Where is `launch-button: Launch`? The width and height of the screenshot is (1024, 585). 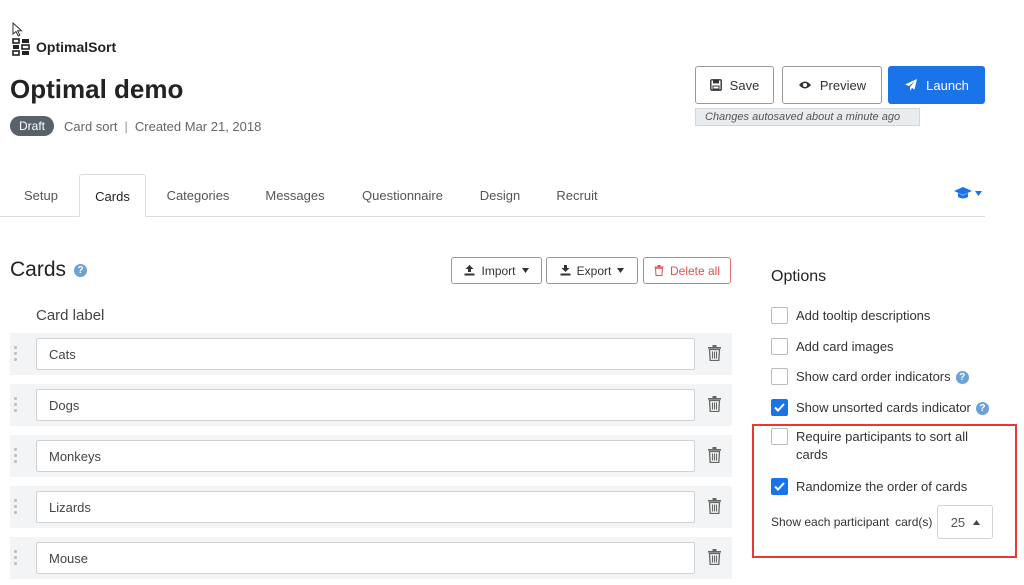 launch-button: Launch is located at coordinates (936, 85).